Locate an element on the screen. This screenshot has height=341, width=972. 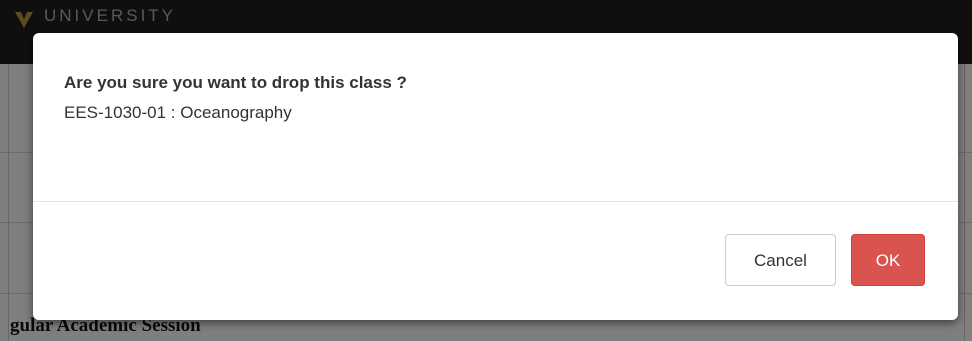
dialog-class-name: EES-1030-01 : Oceanography is located at coordinates (178, 112).